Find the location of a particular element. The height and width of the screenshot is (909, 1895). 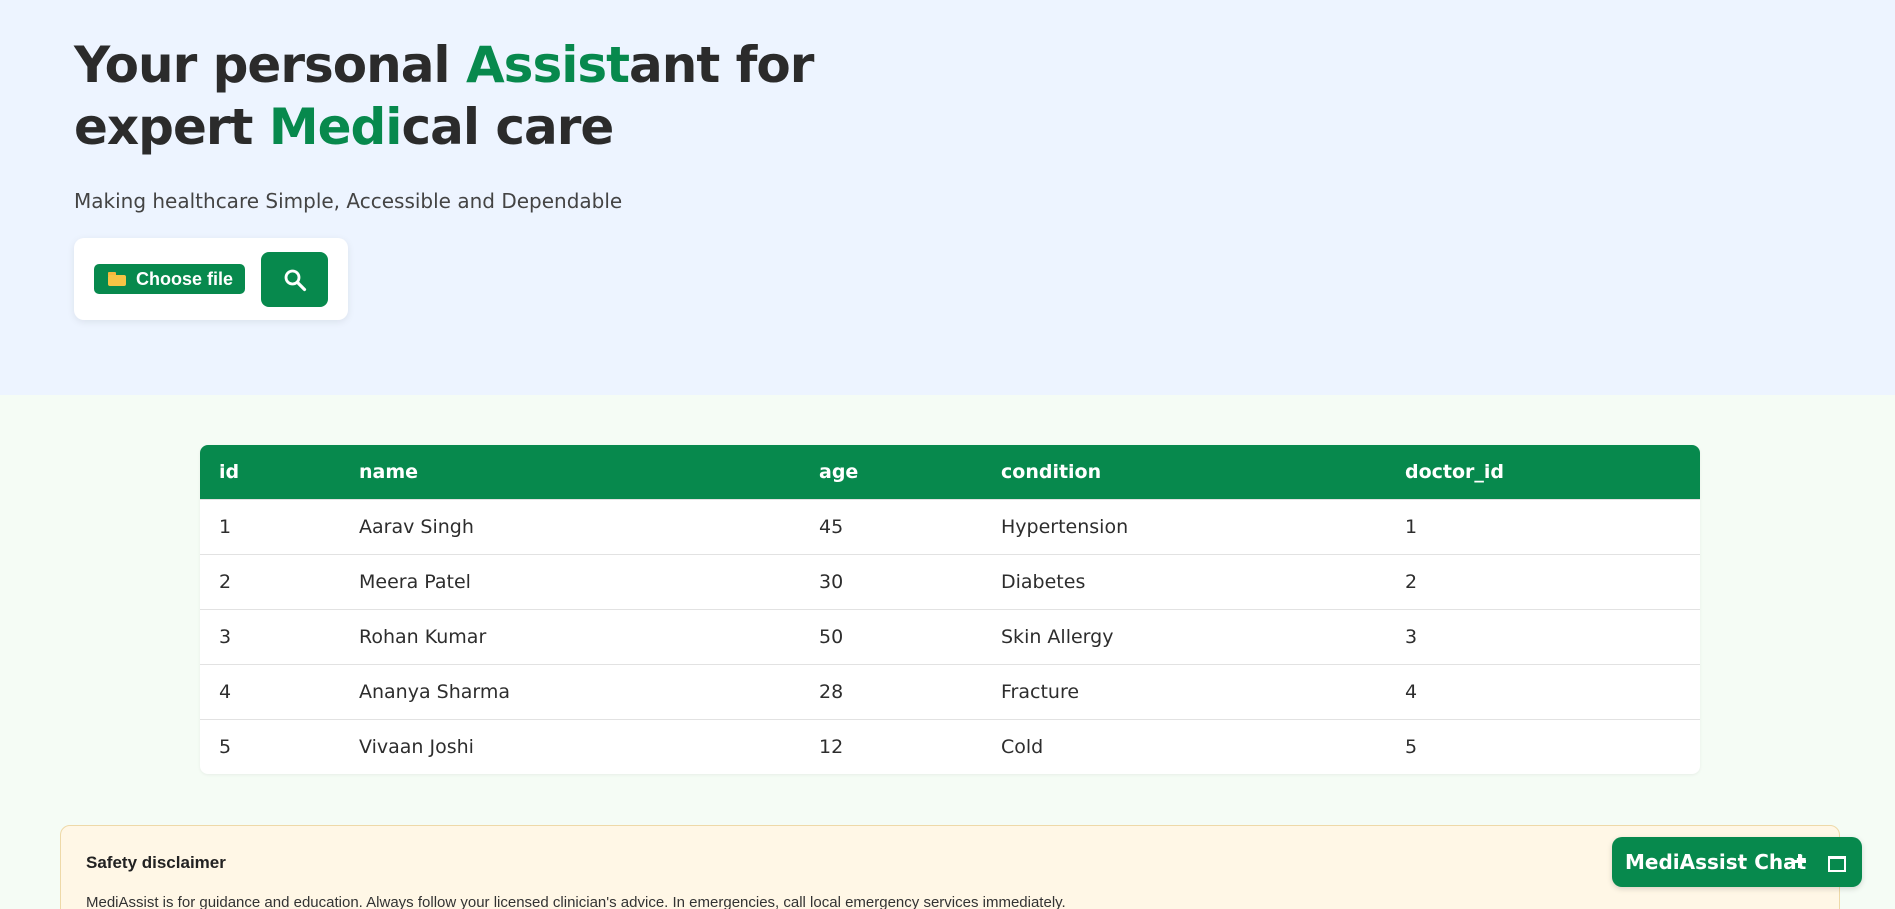

cell-doctor-id: 5 is located at coordinates (1543, 746).